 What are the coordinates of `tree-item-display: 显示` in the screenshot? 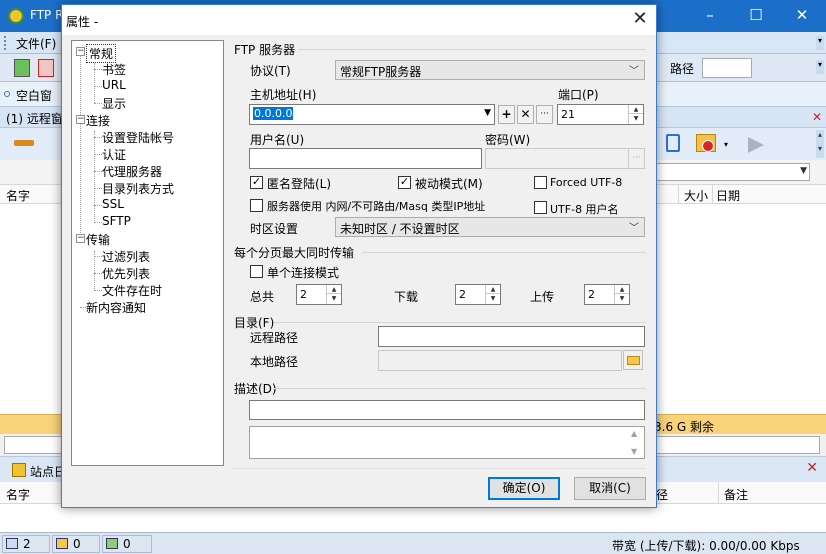 It's located at (114, 103).